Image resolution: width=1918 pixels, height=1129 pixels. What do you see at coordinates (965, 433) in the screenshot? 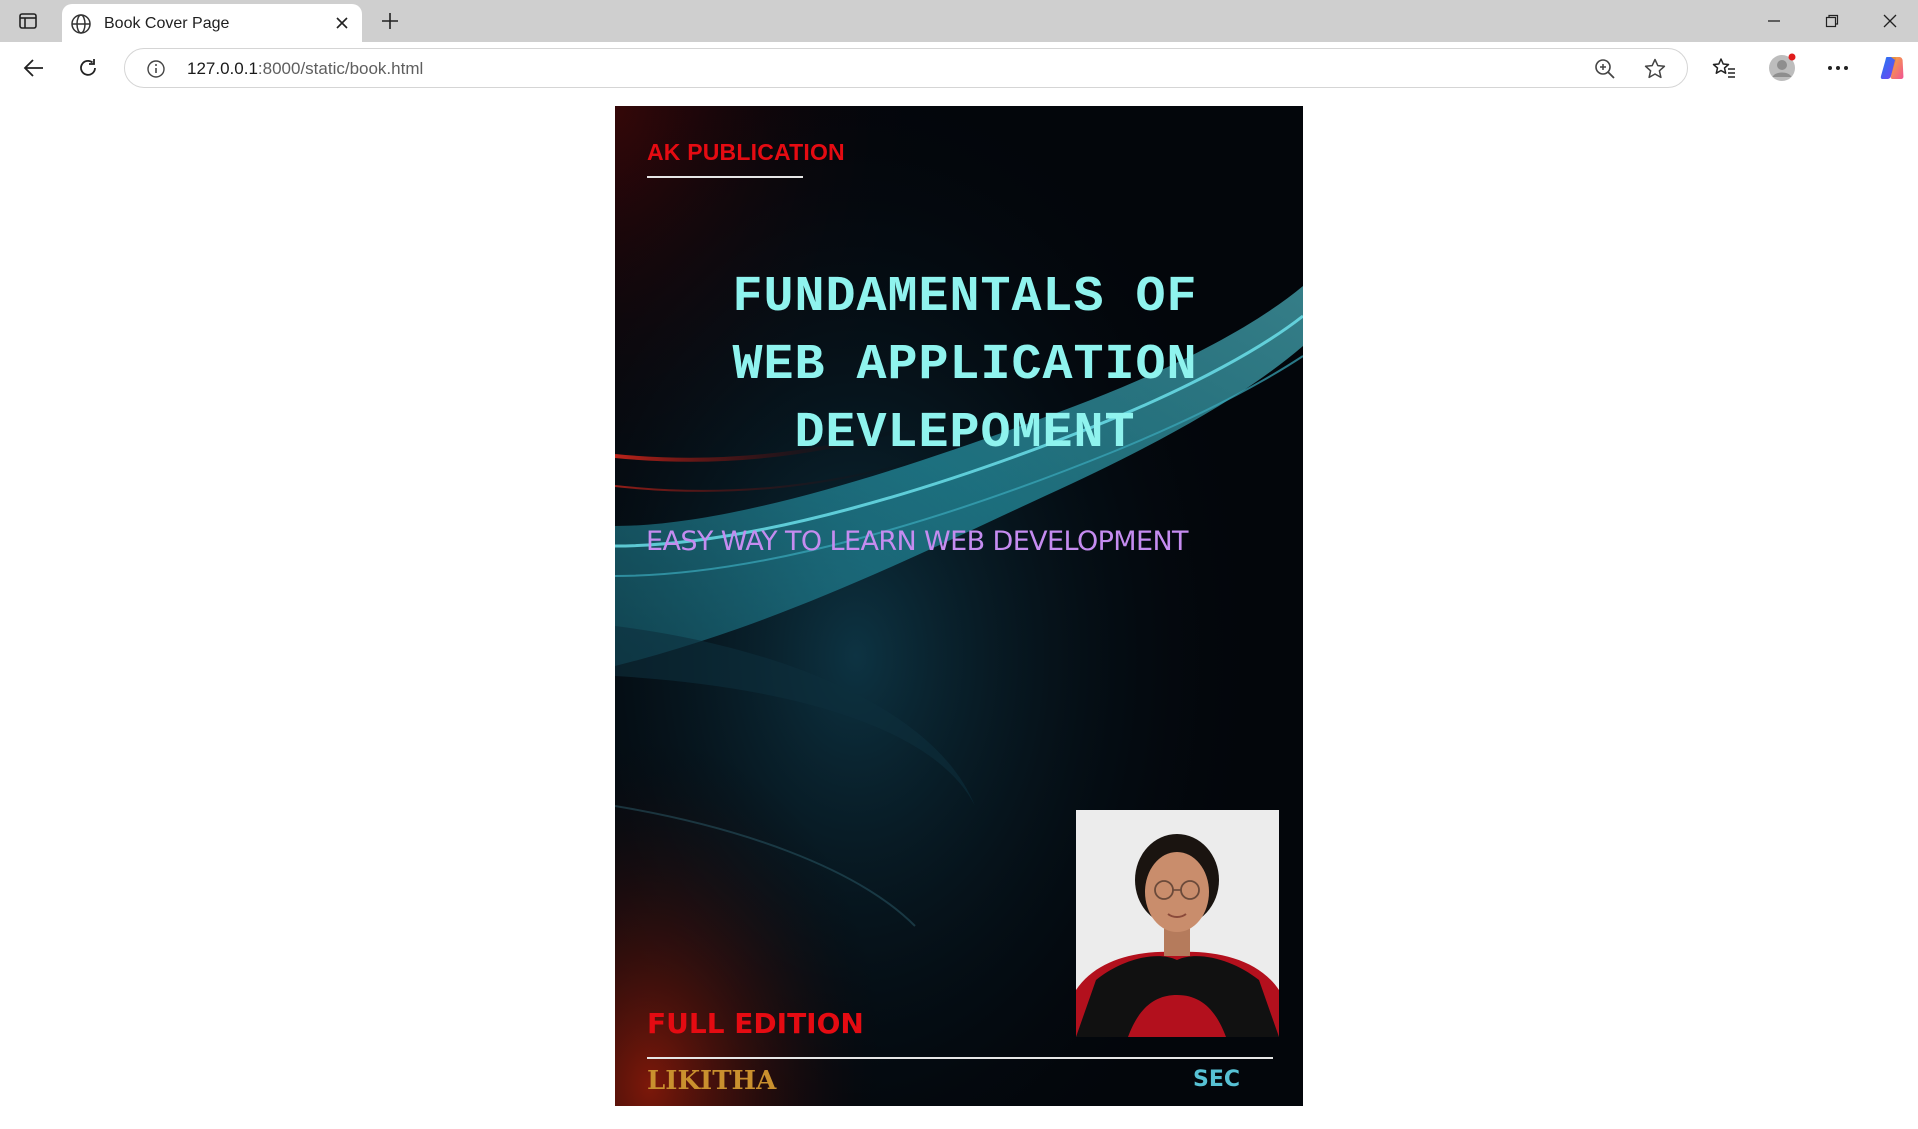
I see `title-line: DEVLEPOMENT` at bounding box center [965, 433].